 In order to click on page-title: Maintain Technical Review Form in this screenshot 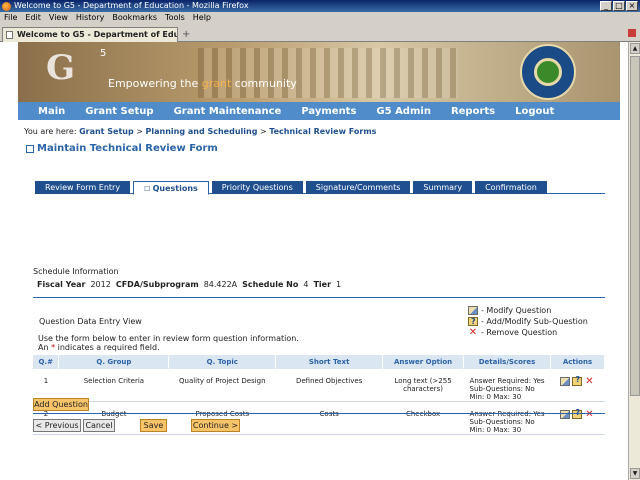, I will do `click(122, 148)`.